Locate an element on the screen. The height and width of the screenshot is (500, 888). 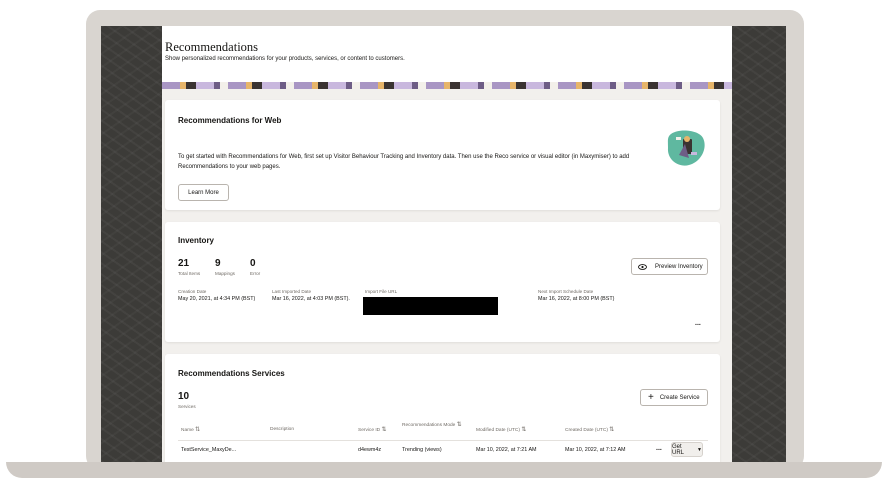
preview-inventory-button: Preview Inventory is located at coordinates (669, 266).